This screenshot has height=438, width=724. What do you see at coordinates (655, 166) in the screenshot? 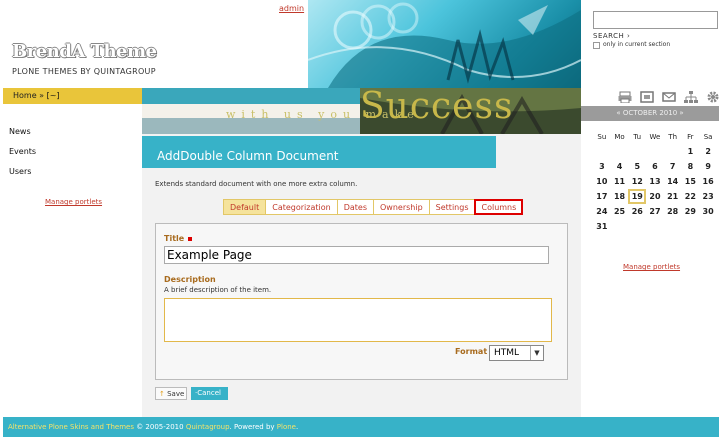
I see `calendar-day: 6` at bounding box center [655, 166].